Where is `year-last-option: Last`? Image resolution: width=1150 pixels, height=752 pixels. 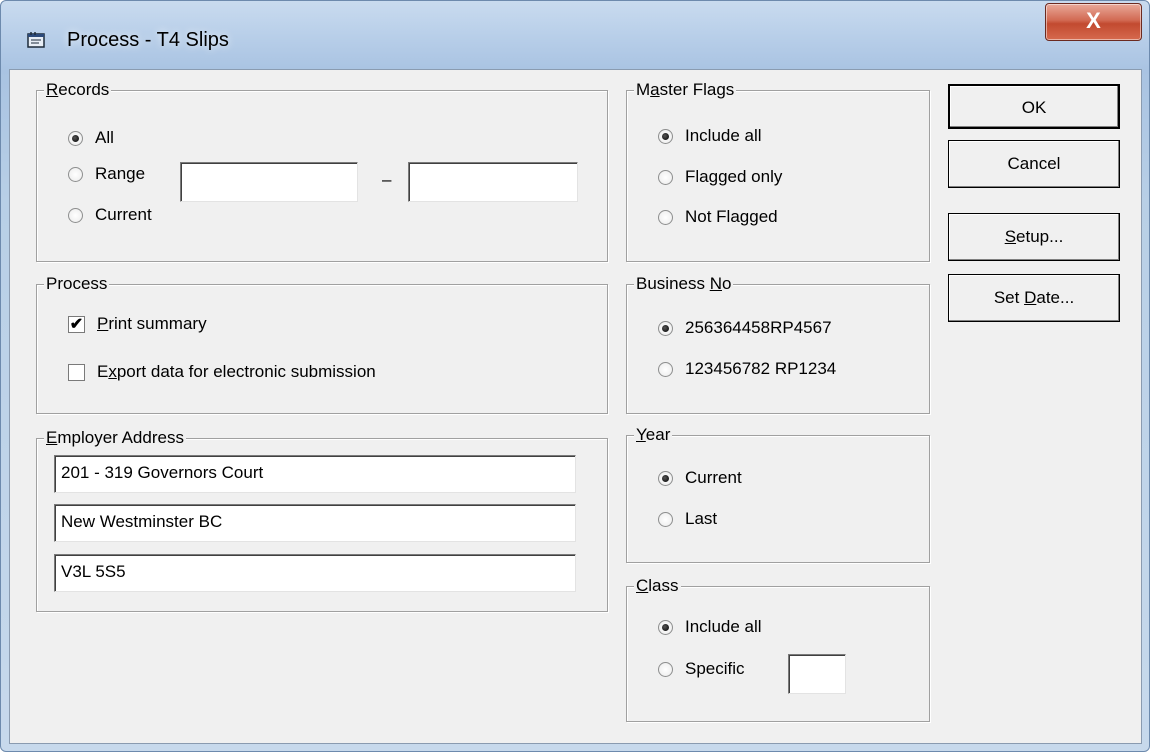
year-last-option: Last is located at coordinates (687, 519).